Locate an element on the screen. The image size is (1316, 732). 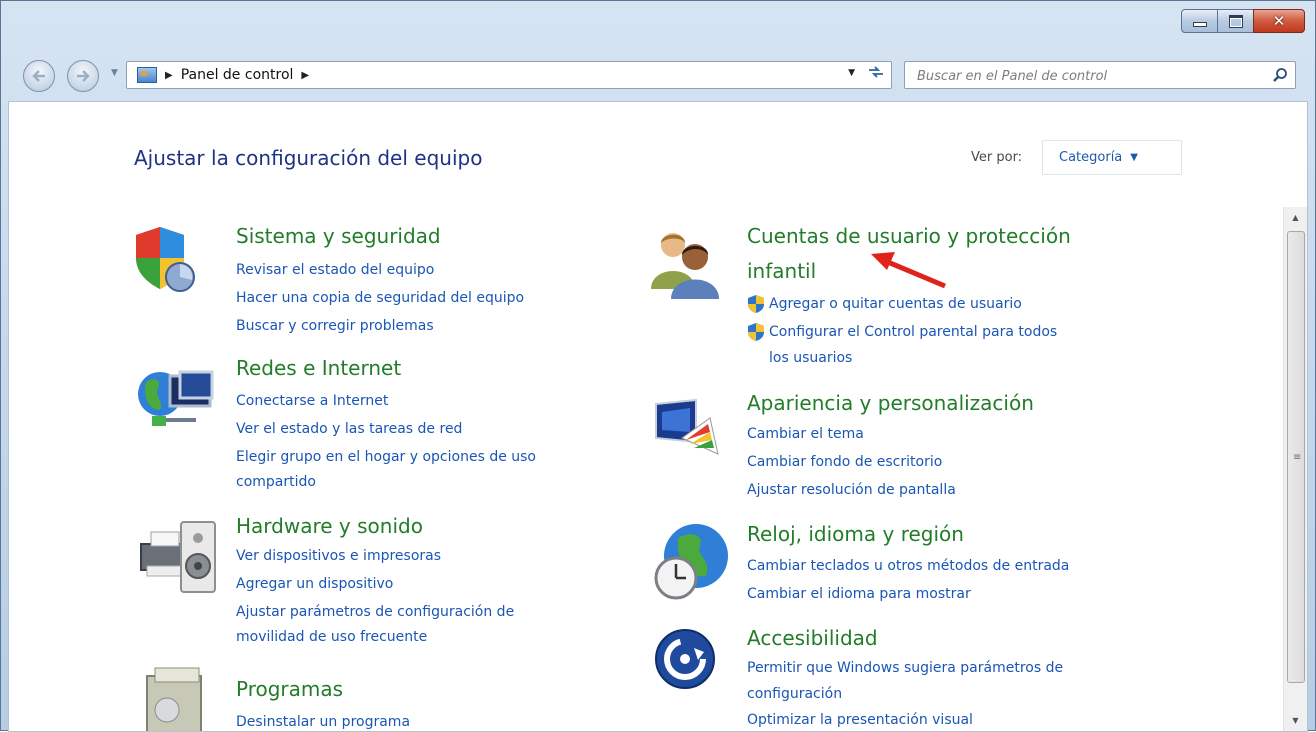
back-button is located at coordinates (39, 76).